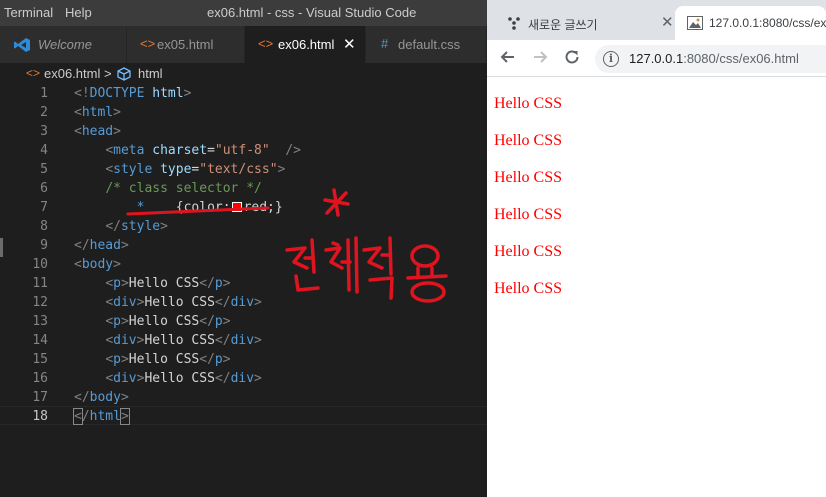  Describe the element at coordinates (336, 202) in the screenshot. I see `asterisk-mark` at that location.